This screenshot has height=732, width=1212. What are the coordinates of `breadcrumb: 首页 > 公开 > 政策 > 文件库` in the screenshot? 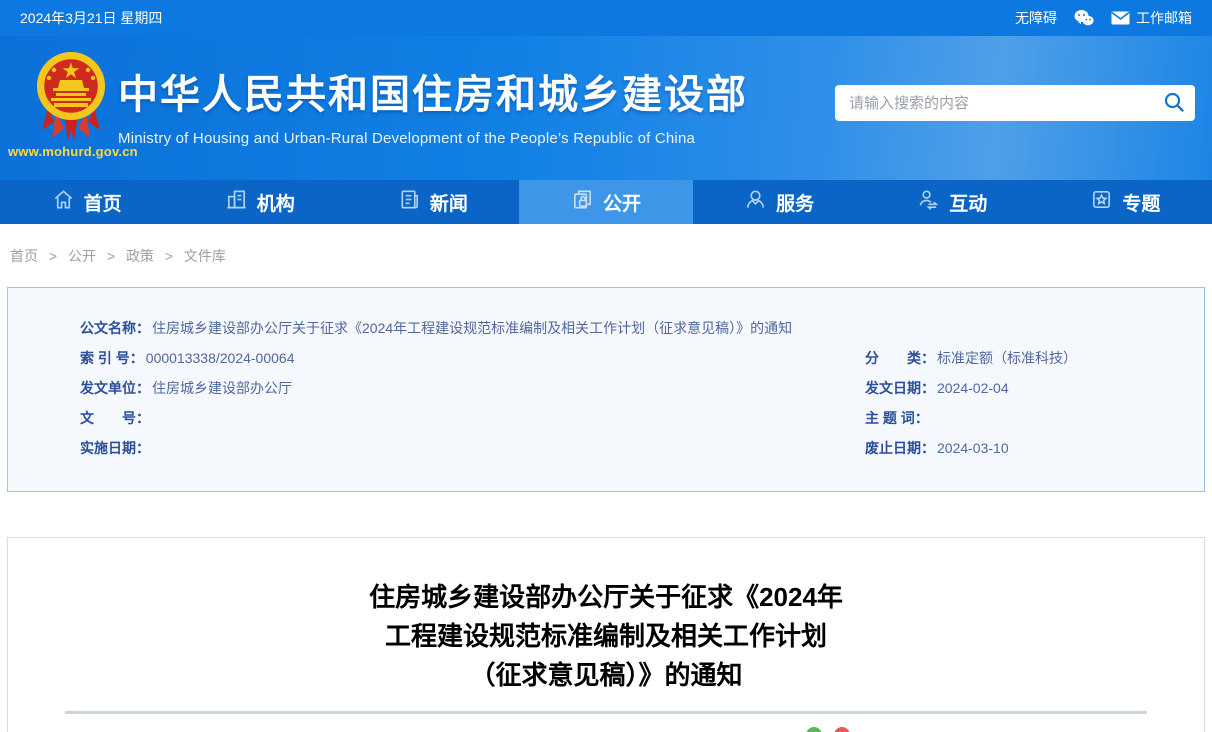 It's located at (606, 255).